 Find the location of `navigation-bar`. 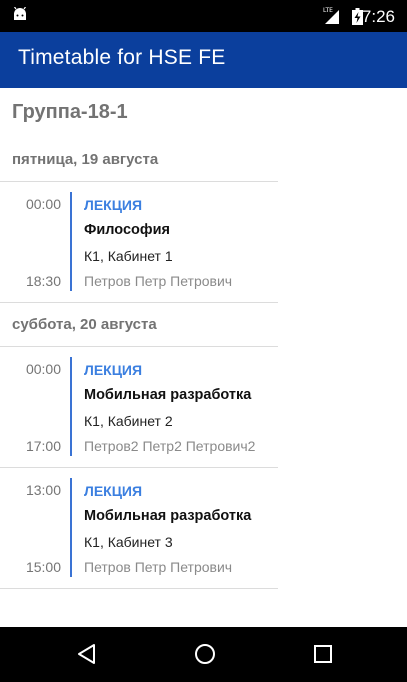

navigation-bar is located at coordinates (203, 654).